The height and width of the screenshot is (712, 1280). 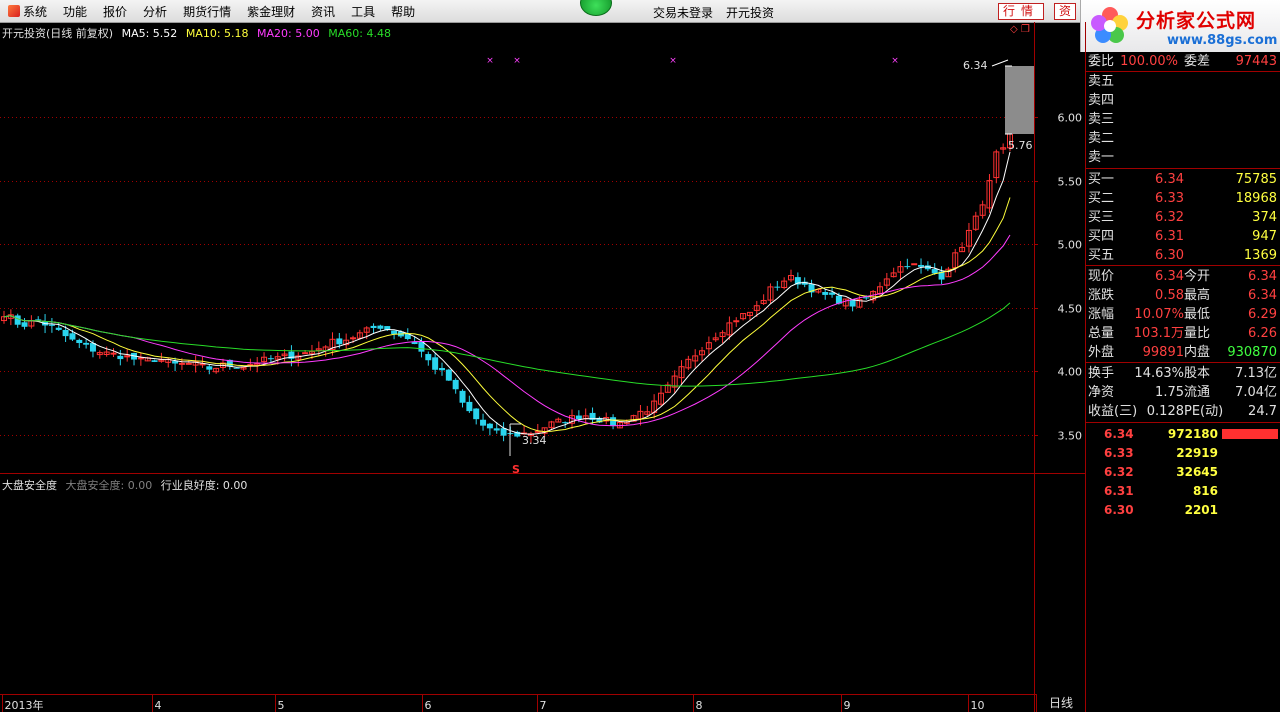 What do you see at coordinates (1183, 119) in the screenshot?
I see `sell-level-row: 卖三` at bounding box center [1183, 119].